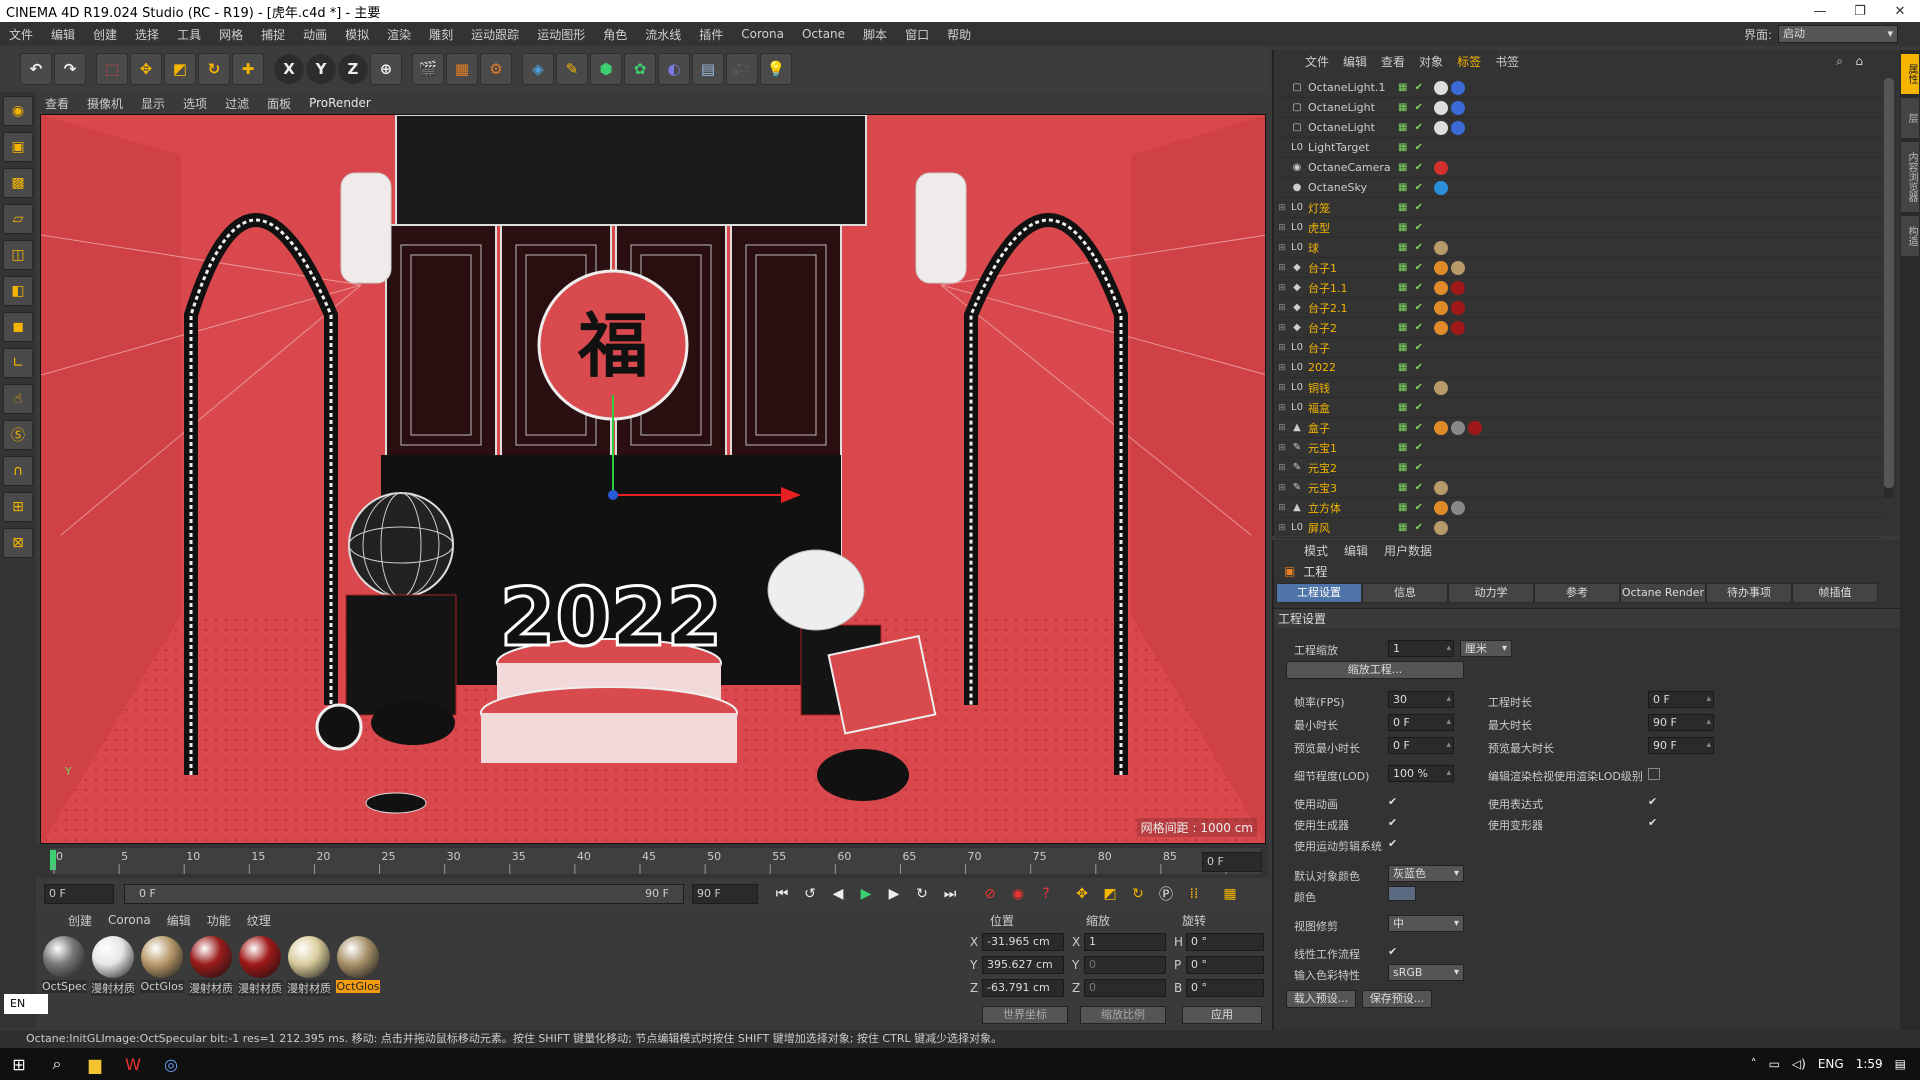 Image resolution: width=1920 pixels, height=1080 pixels. I want to click on key-position-icon: ✥, so click(1082, 894).